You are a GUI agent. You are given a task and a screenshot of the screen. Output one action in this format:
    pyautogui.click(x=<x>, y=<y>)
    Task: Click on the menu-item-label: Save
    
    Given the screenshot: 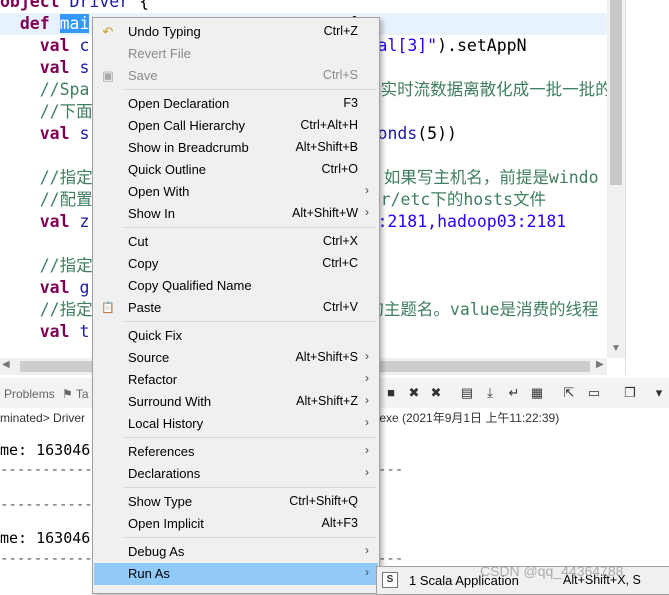 What is the action you would take?
    pyautogui.click(x=143, y=75)
    